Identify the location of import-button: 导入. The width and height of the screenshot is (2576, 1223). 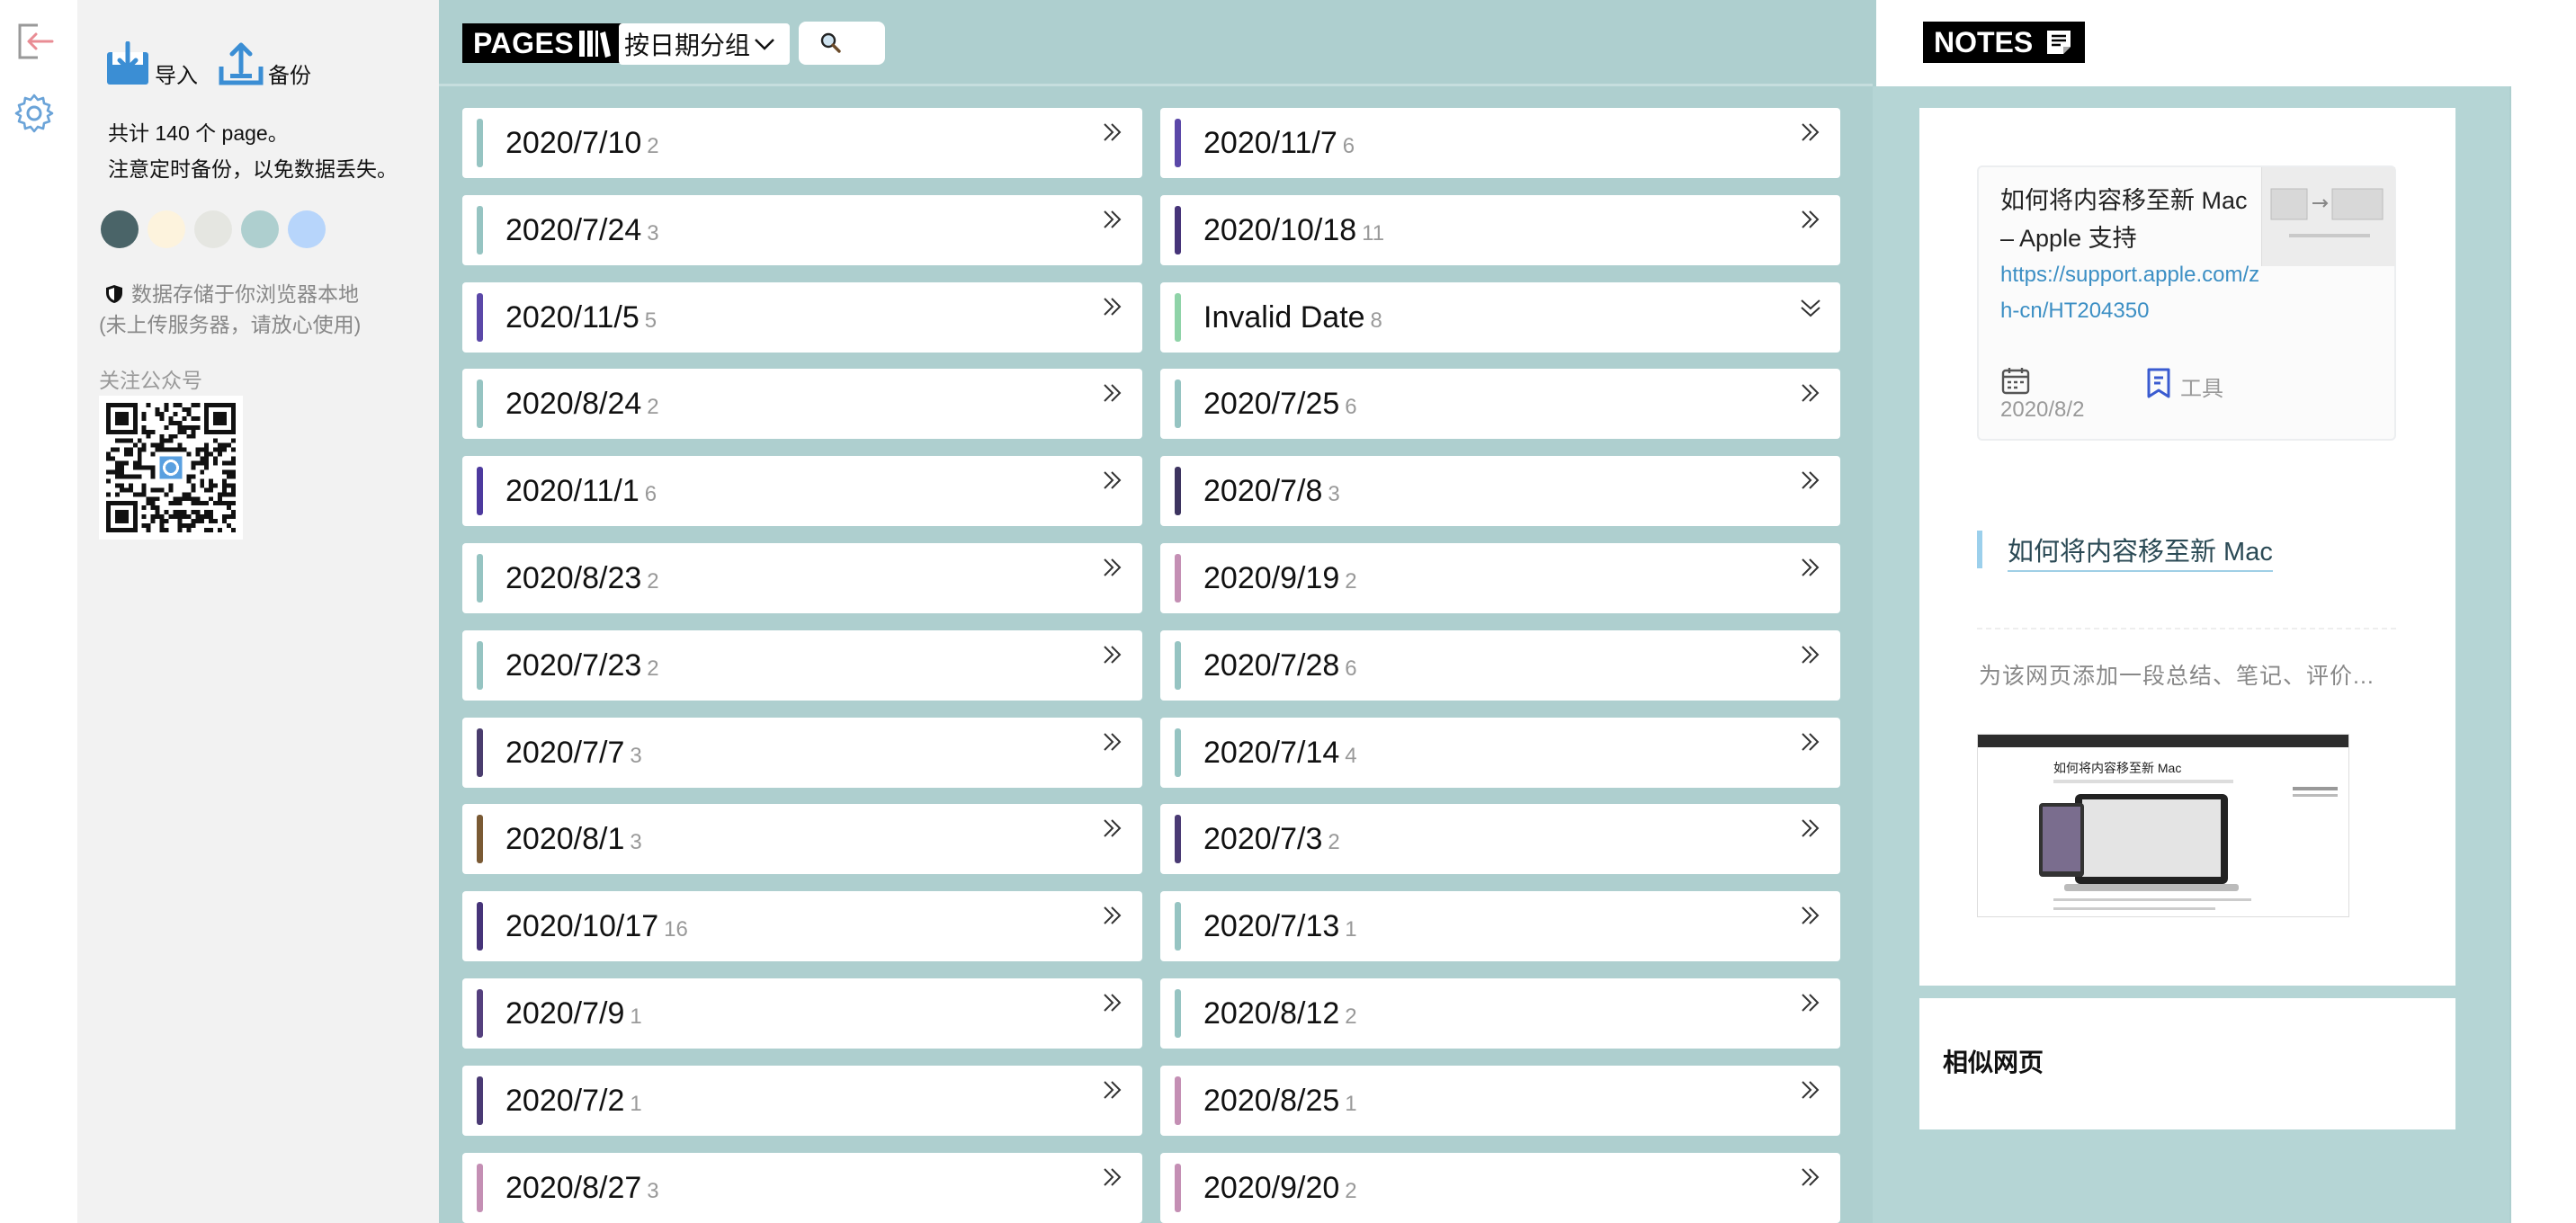
(151, 64).